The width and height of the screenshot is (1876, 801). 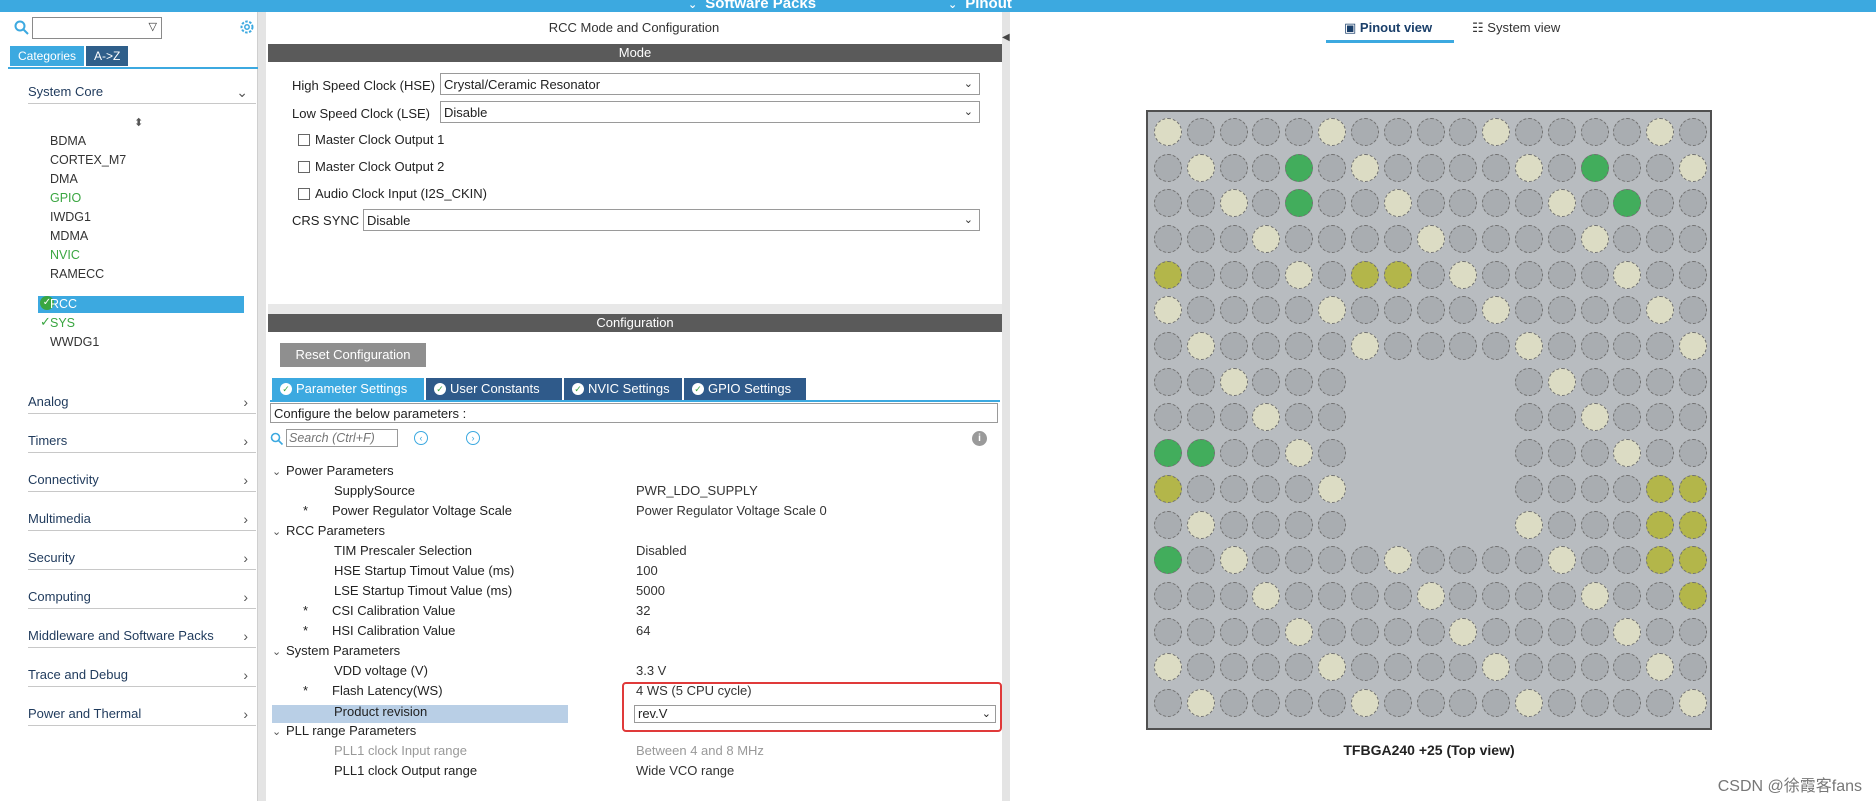 I want to click on collapse-icon: ◀, so click(x=1006, y=37).